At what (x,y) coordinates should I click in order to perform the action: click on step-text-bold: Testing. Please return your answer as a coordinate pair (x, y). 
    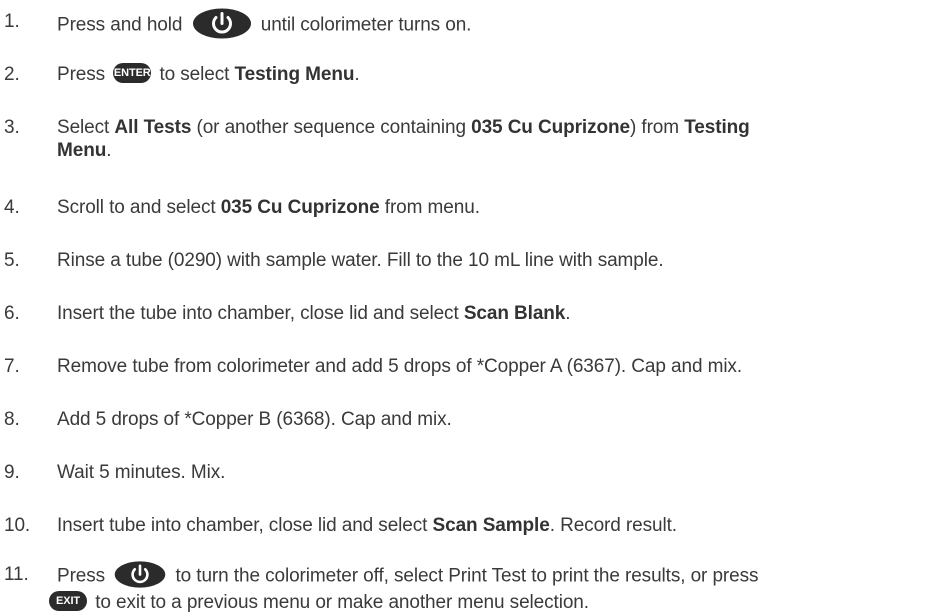
    Looking at the image, I should click on (717, 127).